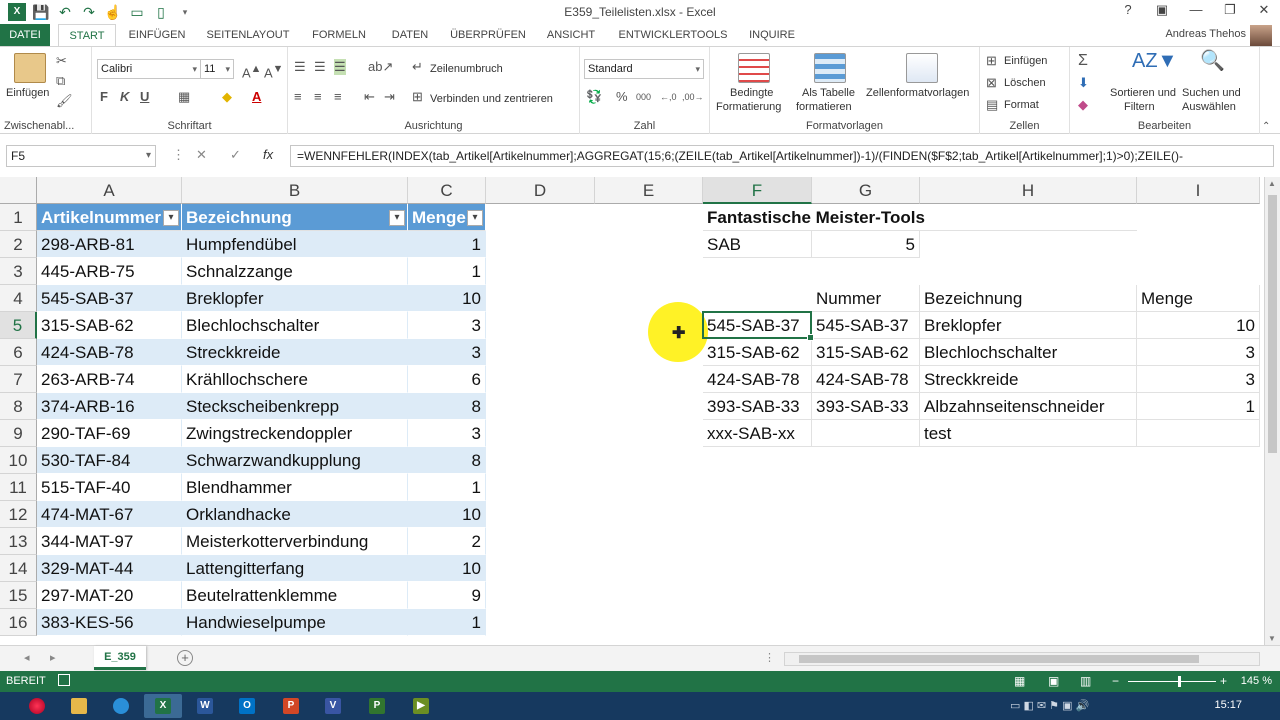 Image resolution: width=1280 pixels, height=720 pixels. What do you see at coordinates (109, 622) in the screenshot?
I see `table-cell: 383-KES-56` at bounding box center [109, 622].